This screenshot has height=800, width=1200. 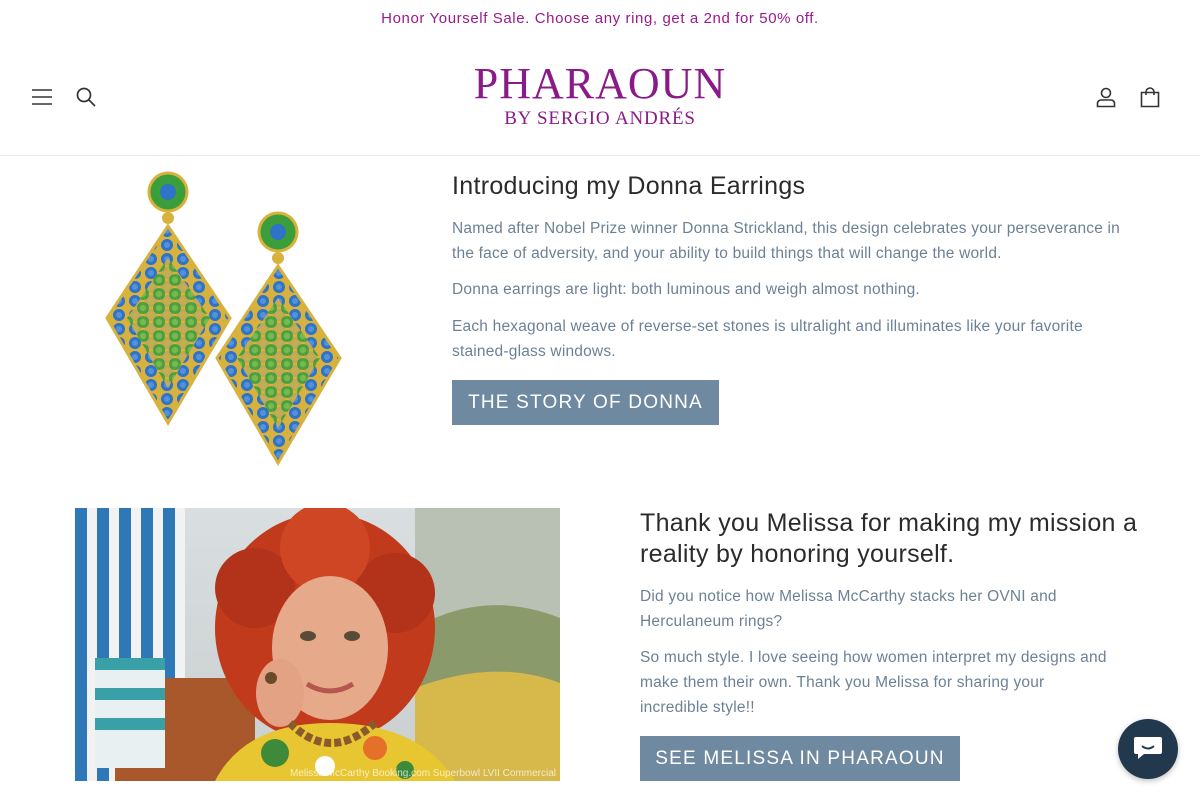 I want to click on donna-title: Introducing my Donna Earrings, so click(x=629, y=186).